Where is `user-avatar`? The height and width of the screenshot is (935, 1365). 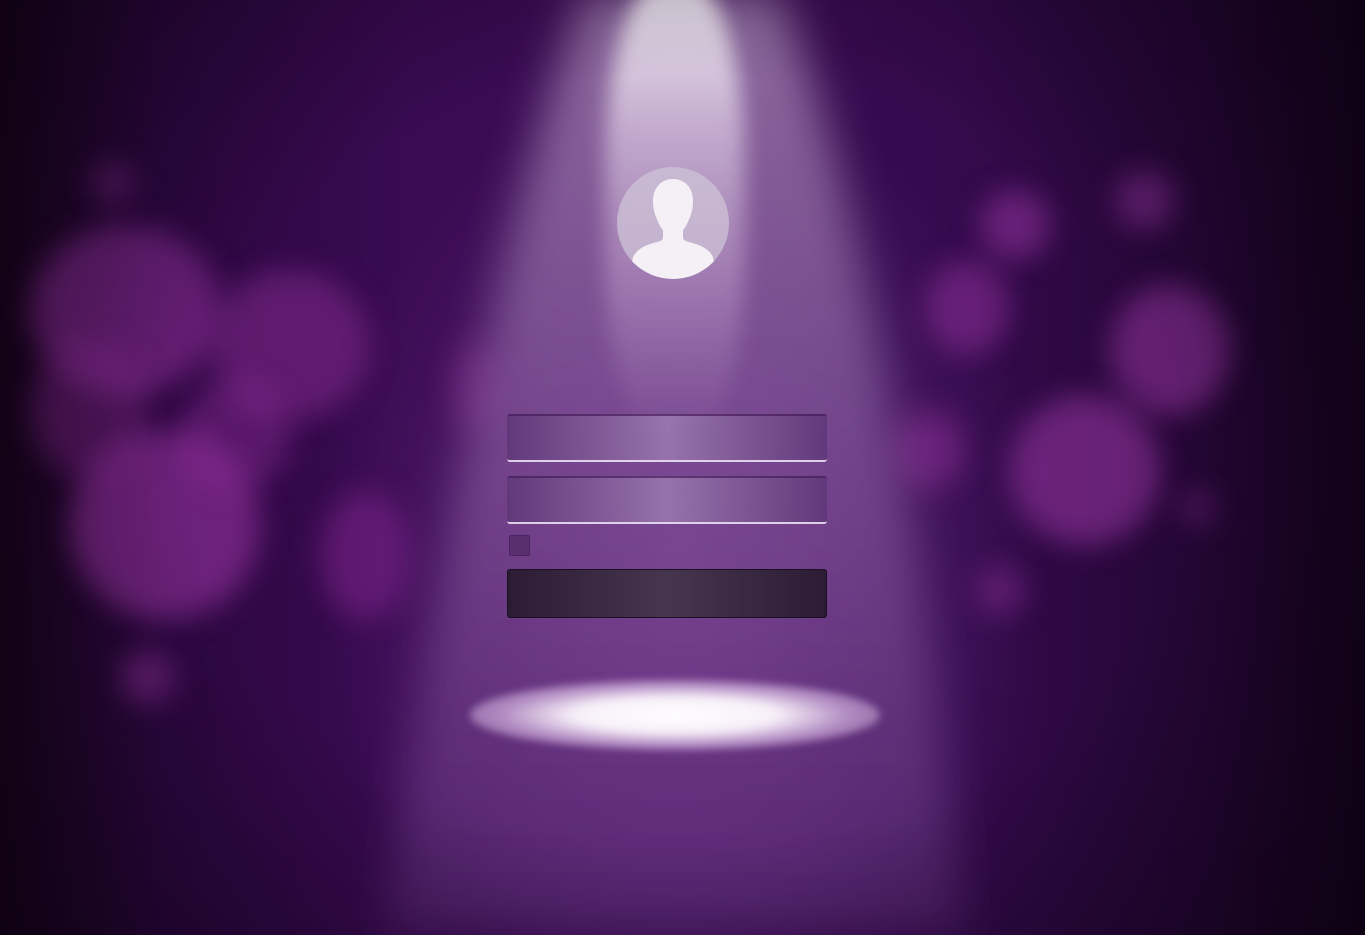 user-avatar is located at coordinates (673, 223).